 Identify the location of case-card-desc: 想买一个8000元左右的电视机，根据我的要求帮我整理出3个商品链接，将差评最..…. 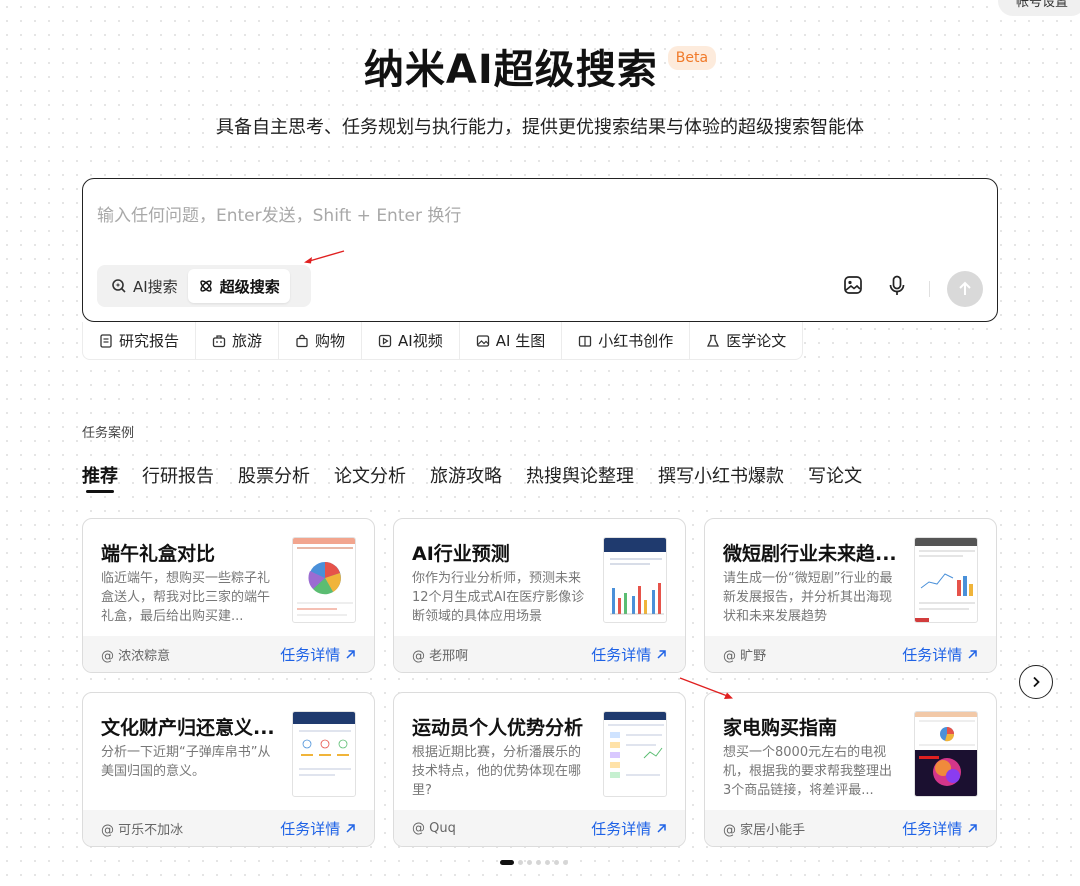
(808, 771).